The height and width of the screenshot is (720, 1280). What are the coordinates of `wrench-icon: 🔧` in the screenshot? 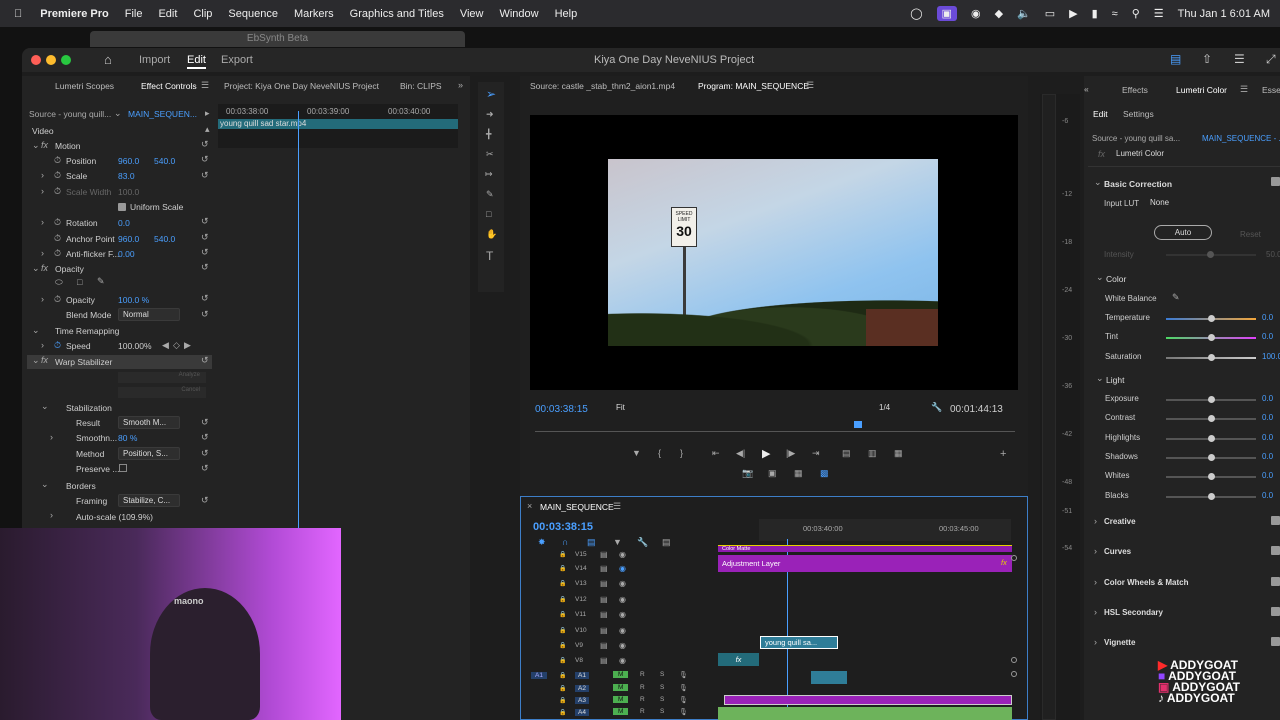 It's located at (936, 407).